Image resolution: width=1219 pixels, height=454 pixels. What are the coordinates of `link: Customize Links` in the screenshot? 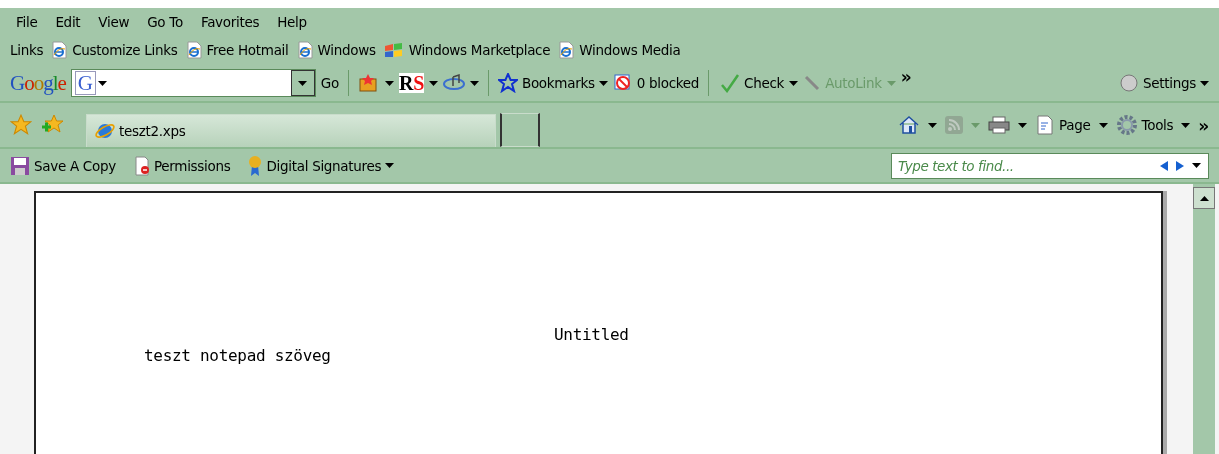 It's located at (114, 50).